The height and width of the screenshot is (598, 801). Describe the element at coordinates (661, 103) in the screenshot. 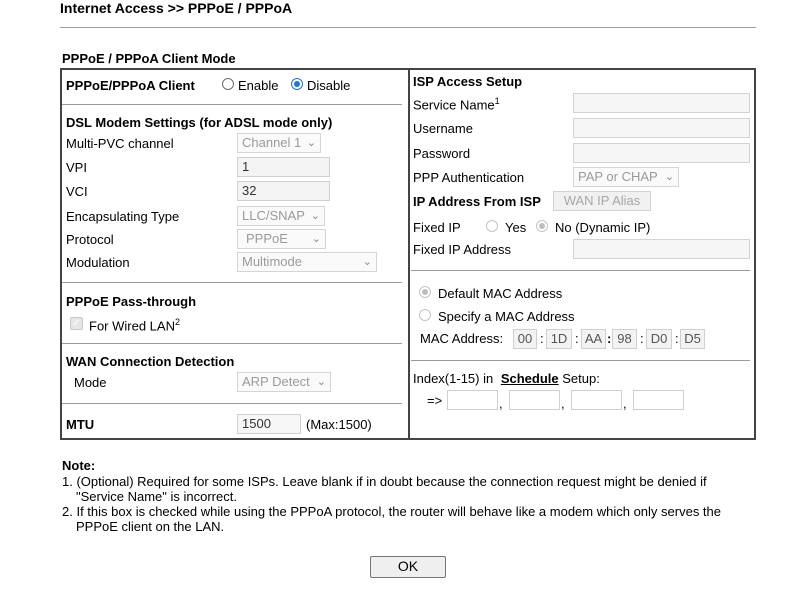

I see `service-name-input` at that location.